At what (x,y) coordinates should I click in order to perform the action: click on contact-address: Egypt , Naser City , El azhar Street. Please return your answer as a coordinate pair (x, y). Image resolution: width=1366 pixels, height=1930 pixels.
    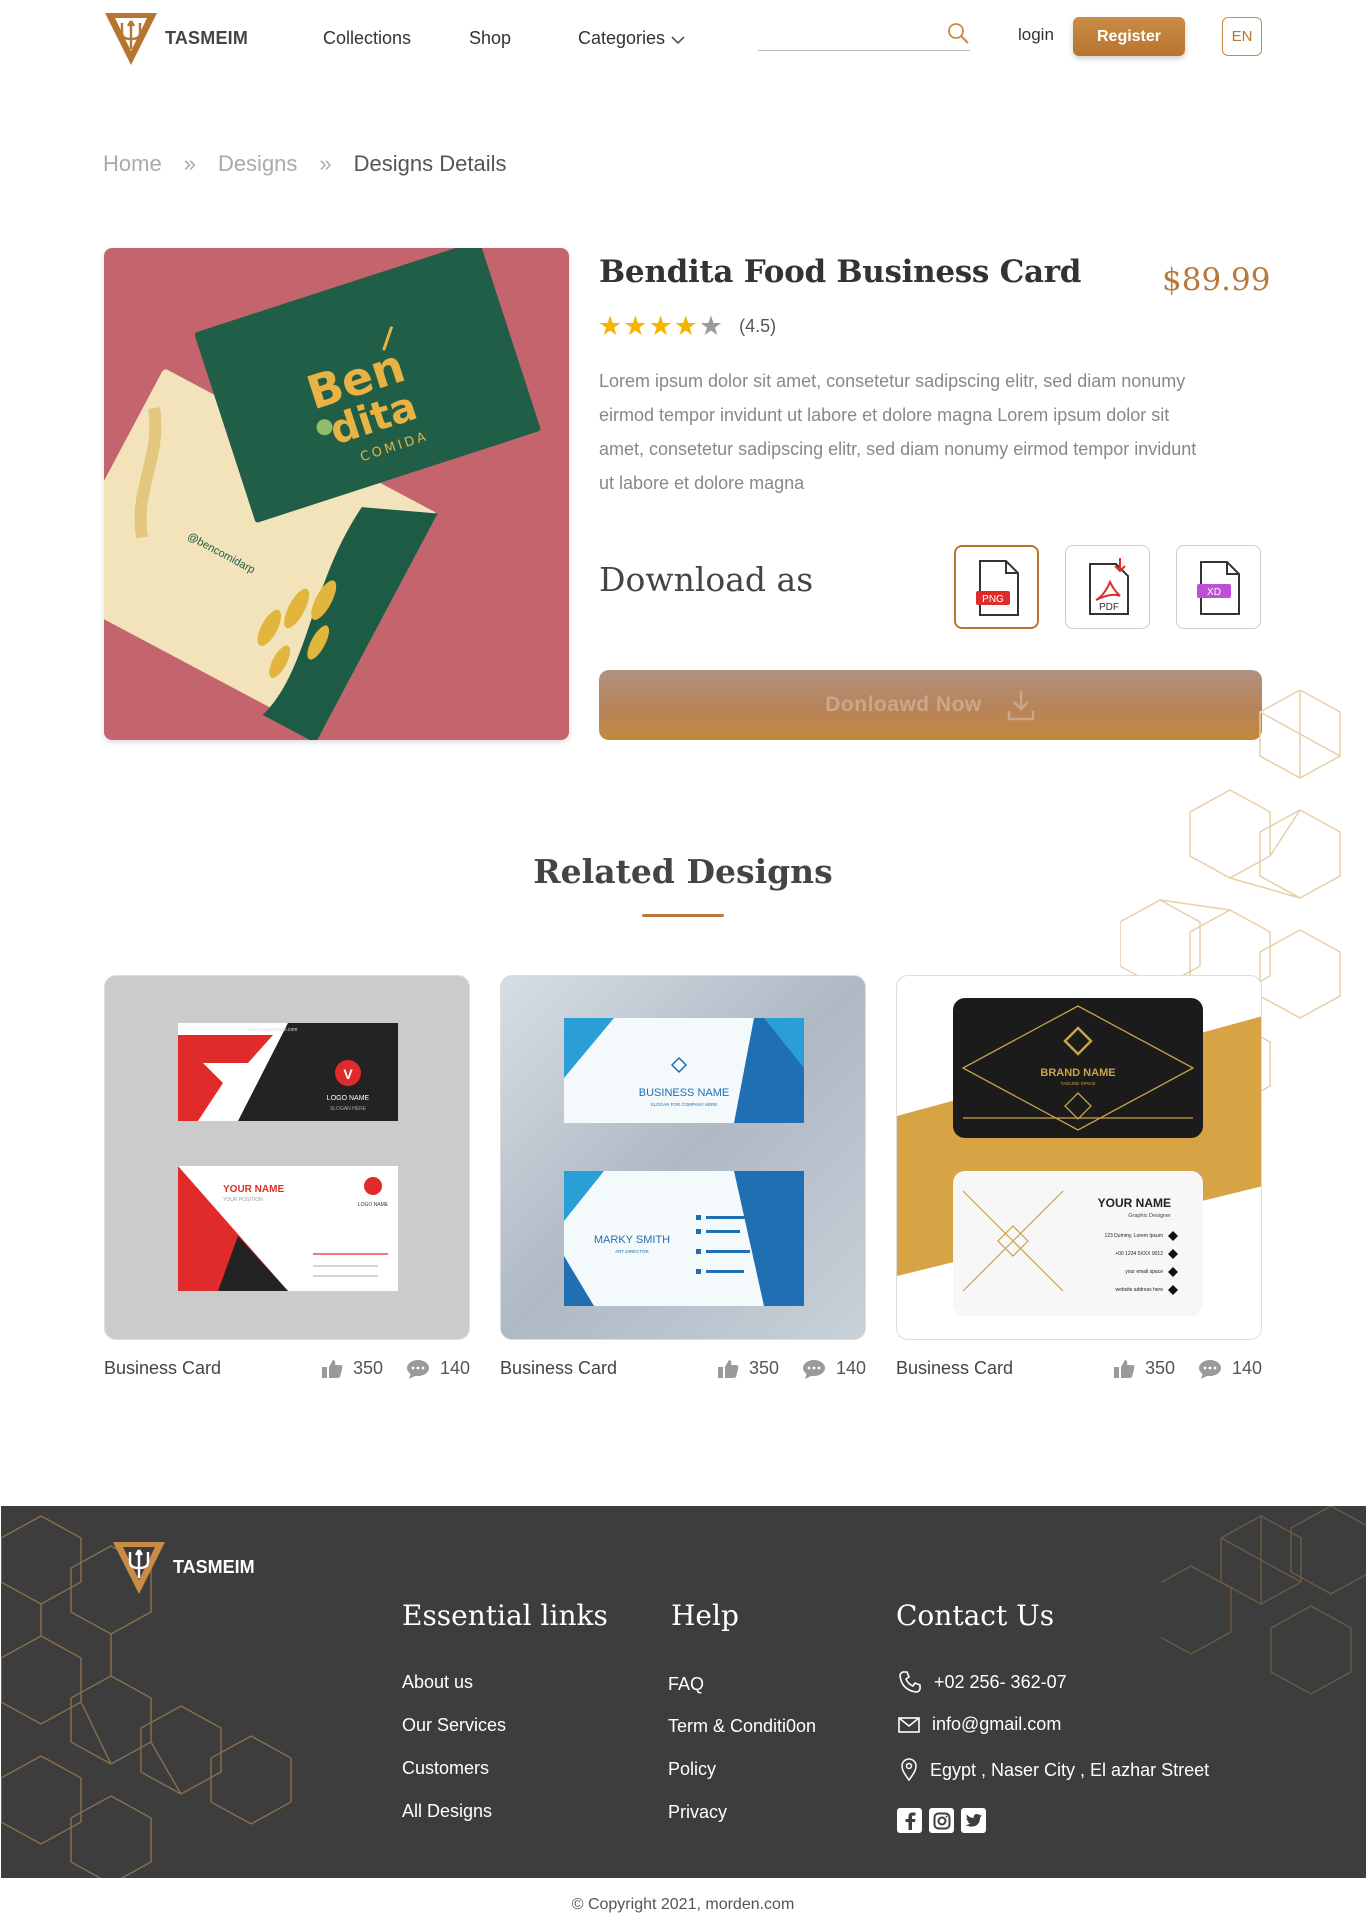
    Looking at the image, I should click on (1054, 1770).